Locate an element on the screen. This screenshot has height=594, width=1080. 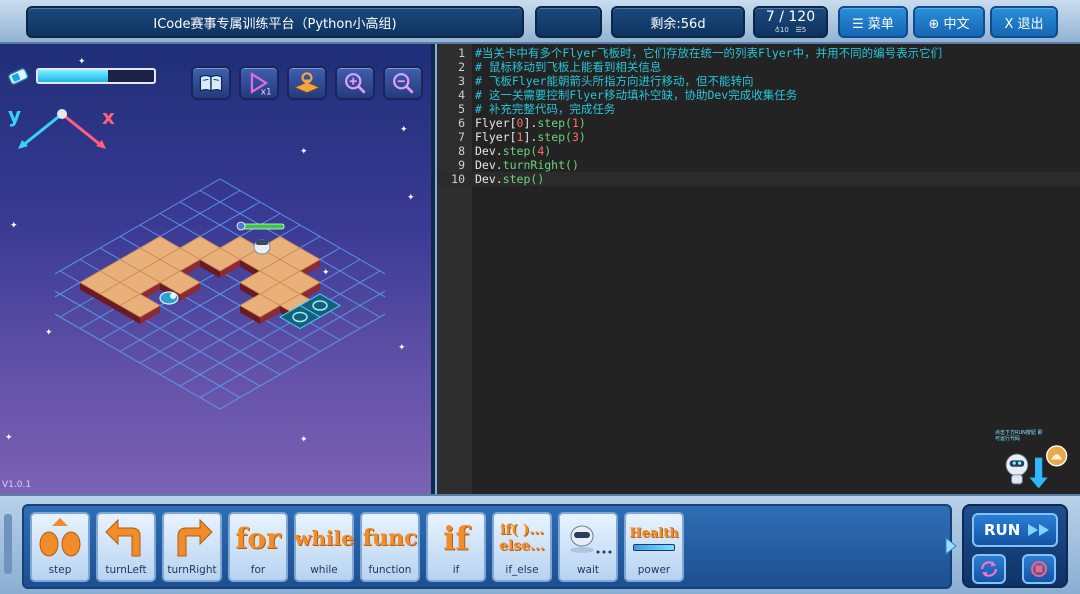
block-power: Health power is located at coordinates (654, 547).